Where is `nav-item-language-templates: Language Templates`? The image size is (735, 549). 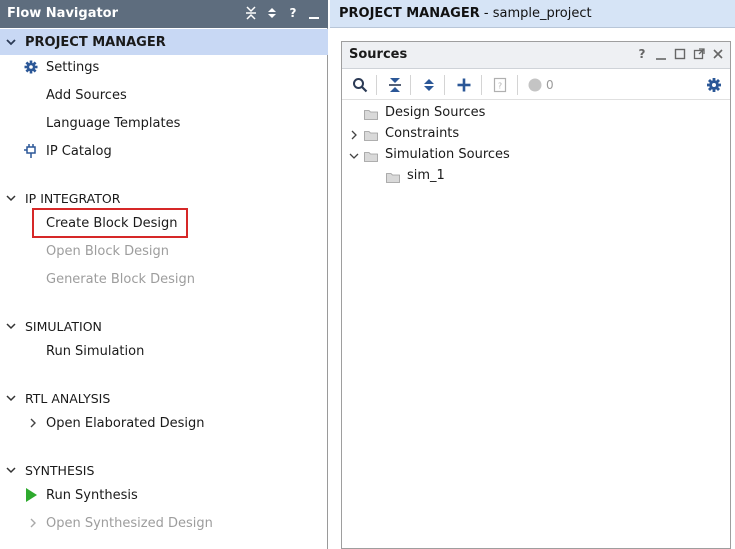 nav-item-language-templates: Language Templates is located at coordinates (113, 123).